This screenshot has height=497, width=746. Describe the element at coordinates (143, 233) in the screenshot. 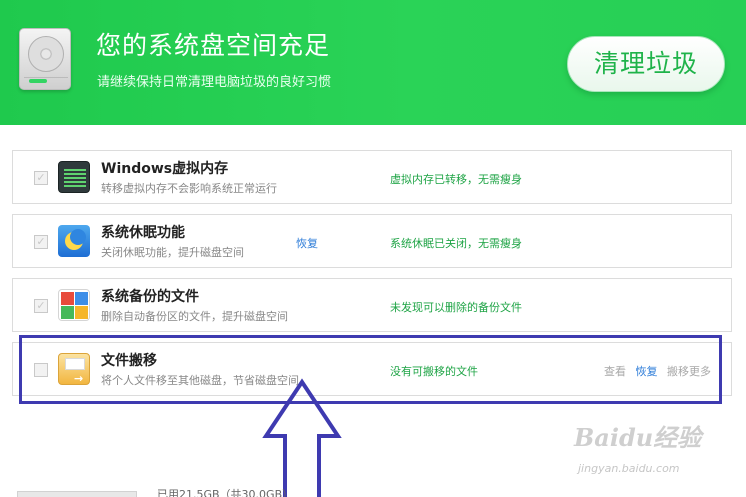

I see `row-title: 系统休眠功能` at that location.